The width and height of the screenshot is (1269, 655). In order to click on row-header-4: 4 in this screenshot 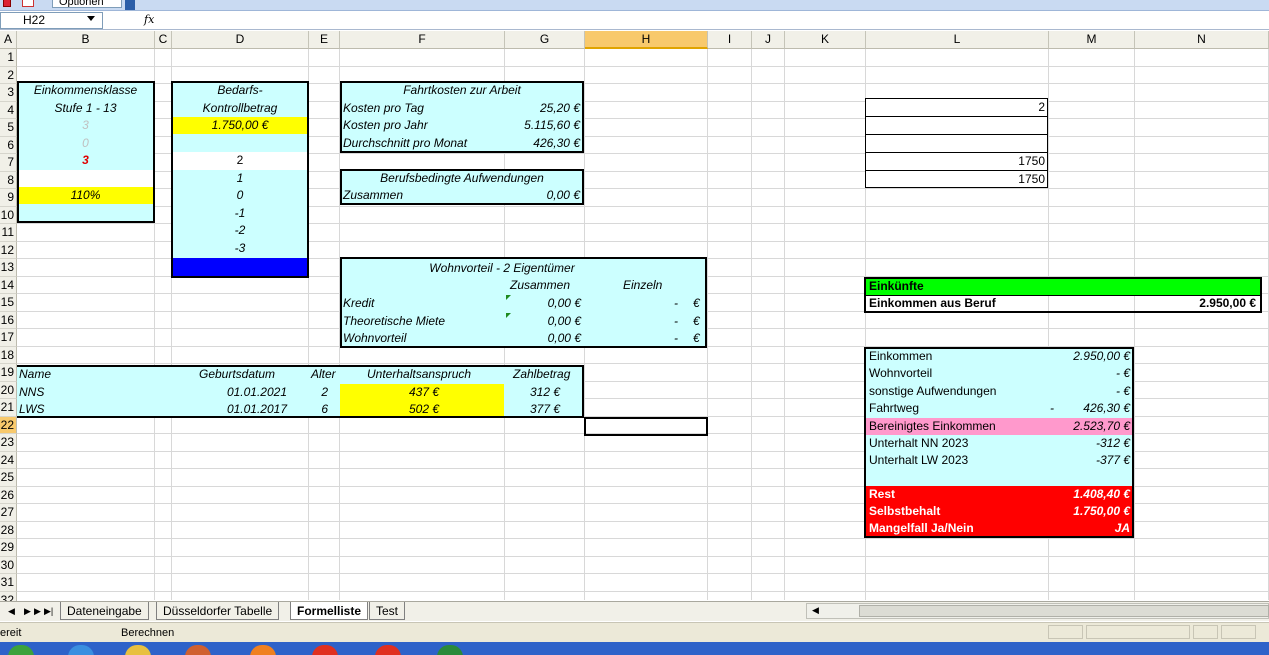, I will do `click(8, 110)`.